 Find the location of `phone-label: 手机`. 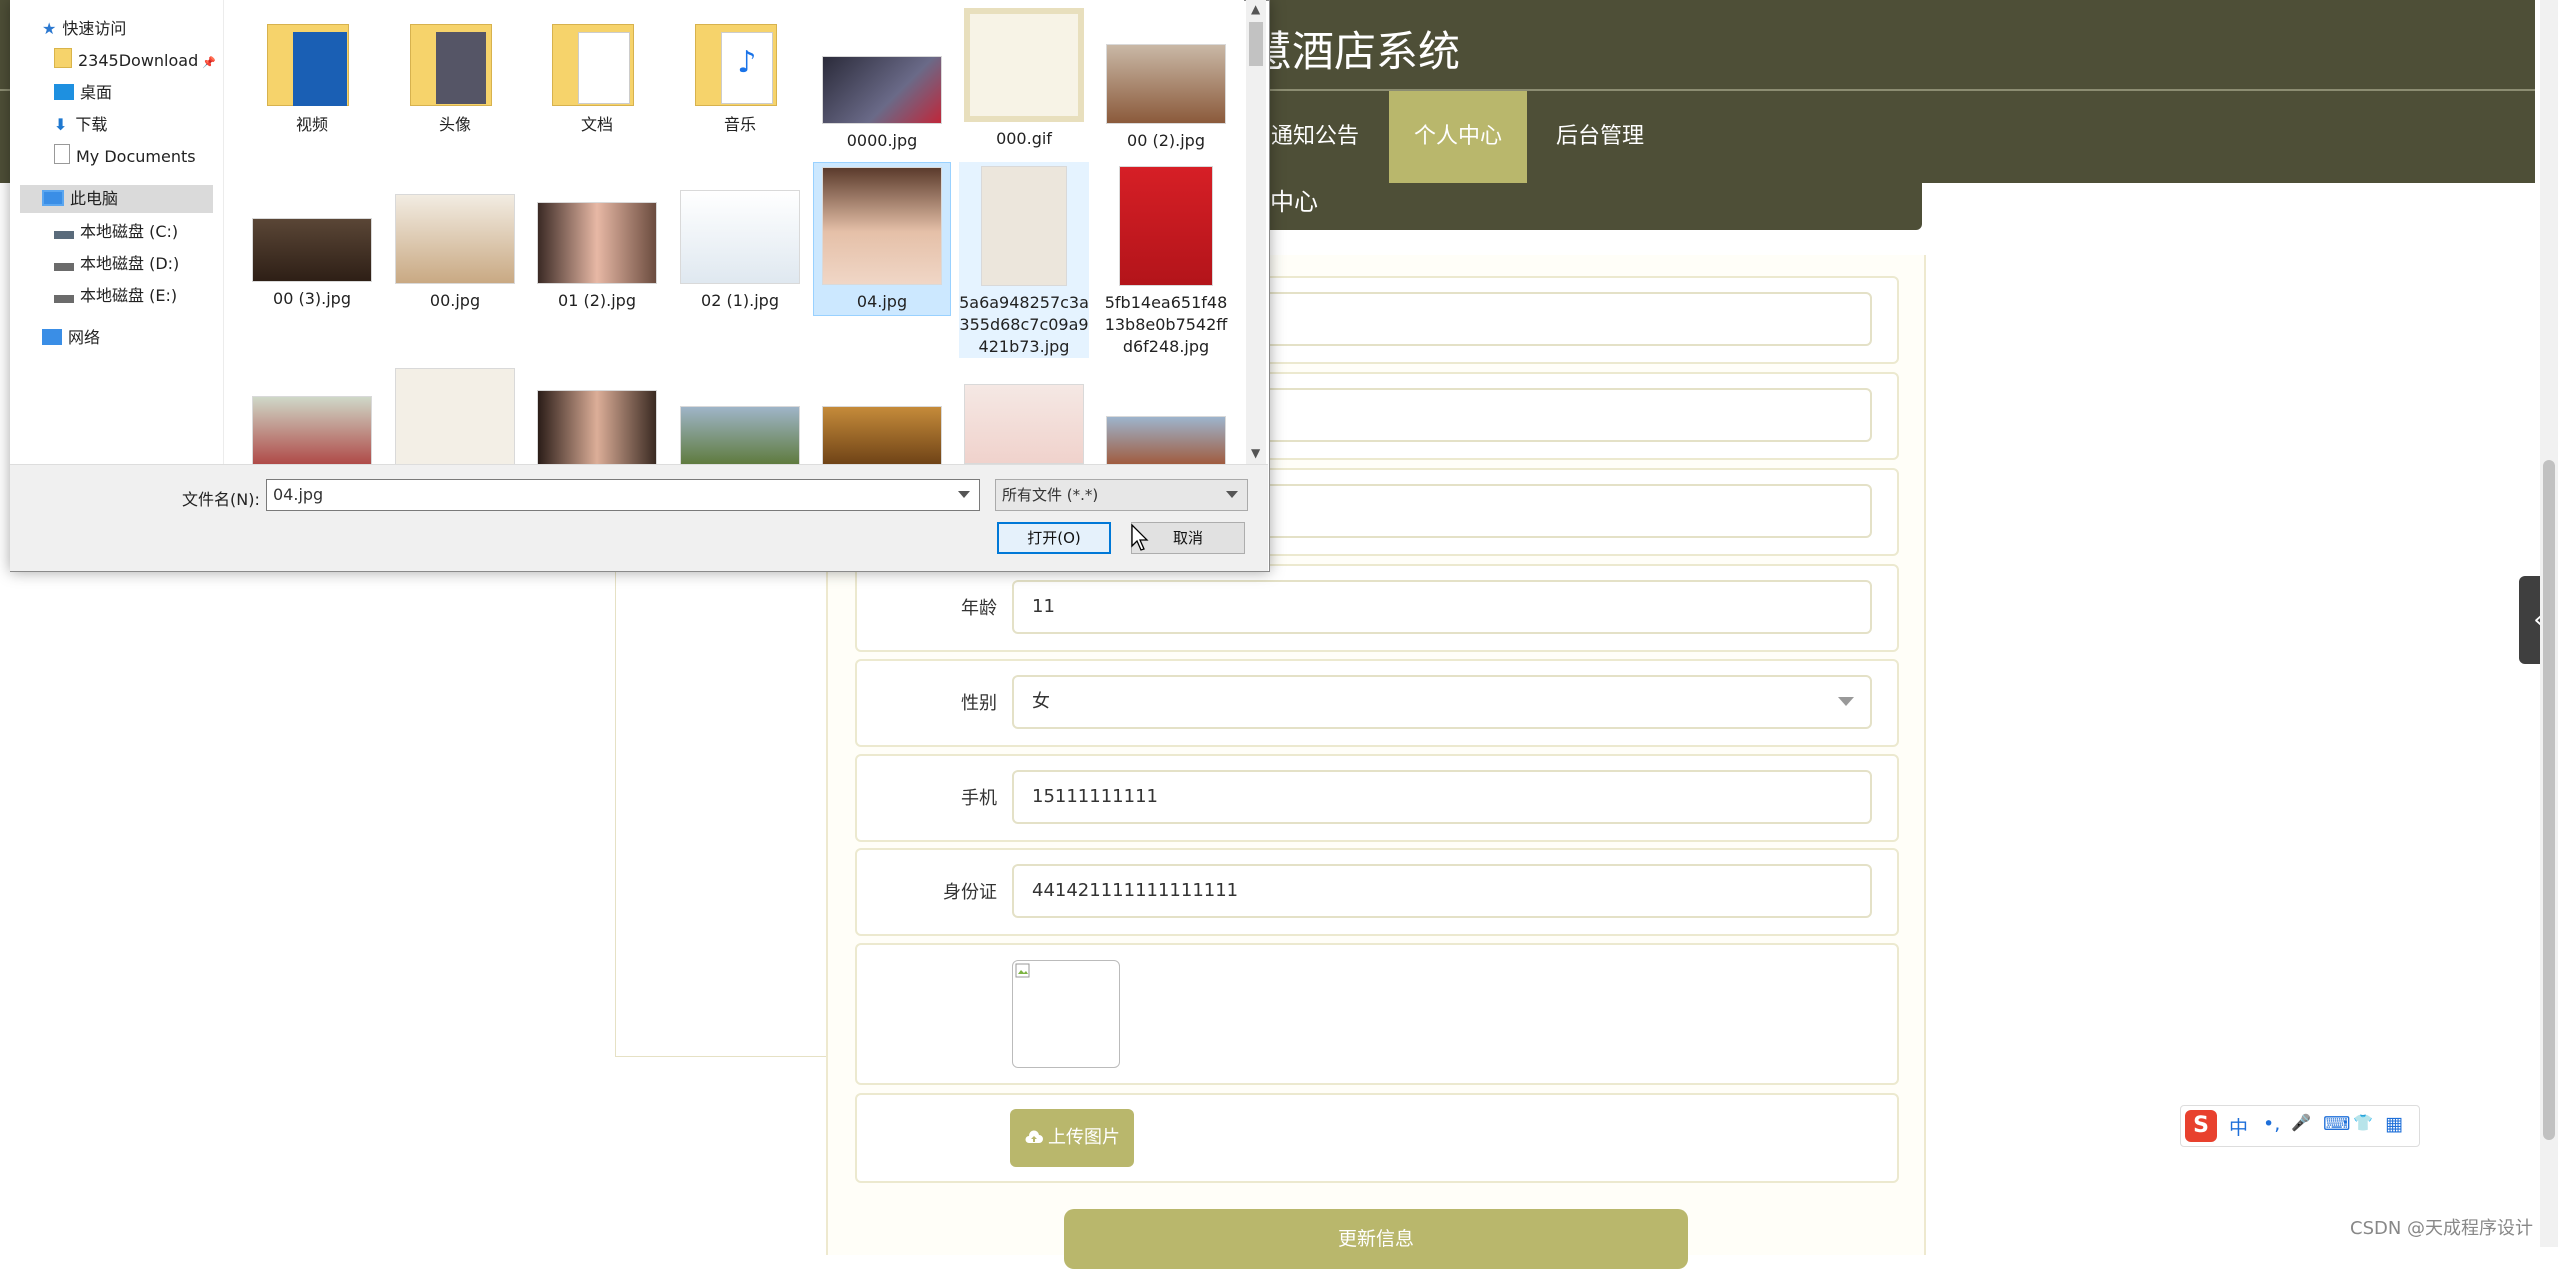

phone-label: 手机 is located at coordinates (979, 798).